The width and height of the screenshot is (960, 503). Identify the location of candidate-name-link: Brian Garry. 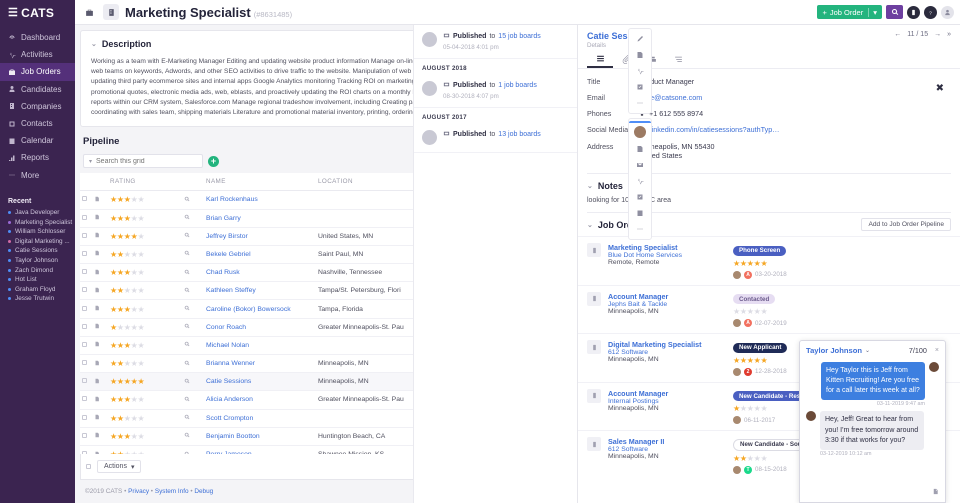
(223, 218).